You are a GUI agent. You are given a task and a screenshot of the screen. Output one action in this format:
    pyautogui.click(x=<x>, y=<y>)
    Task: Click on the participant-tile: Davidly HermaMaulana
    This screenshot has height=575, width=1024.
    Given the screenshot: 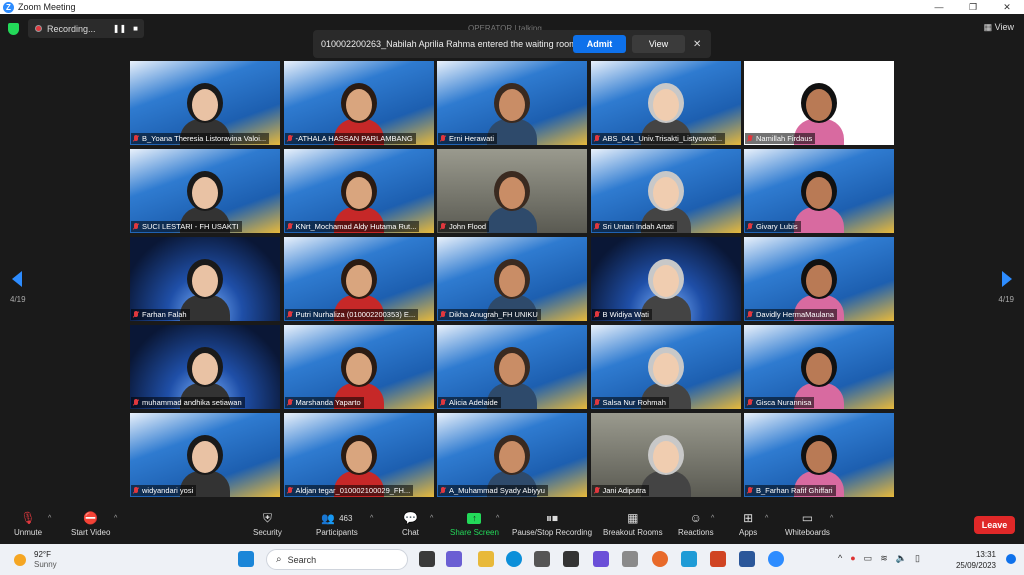 What is the action you would take?
    pyautogui.click(x=819, y=279)
    